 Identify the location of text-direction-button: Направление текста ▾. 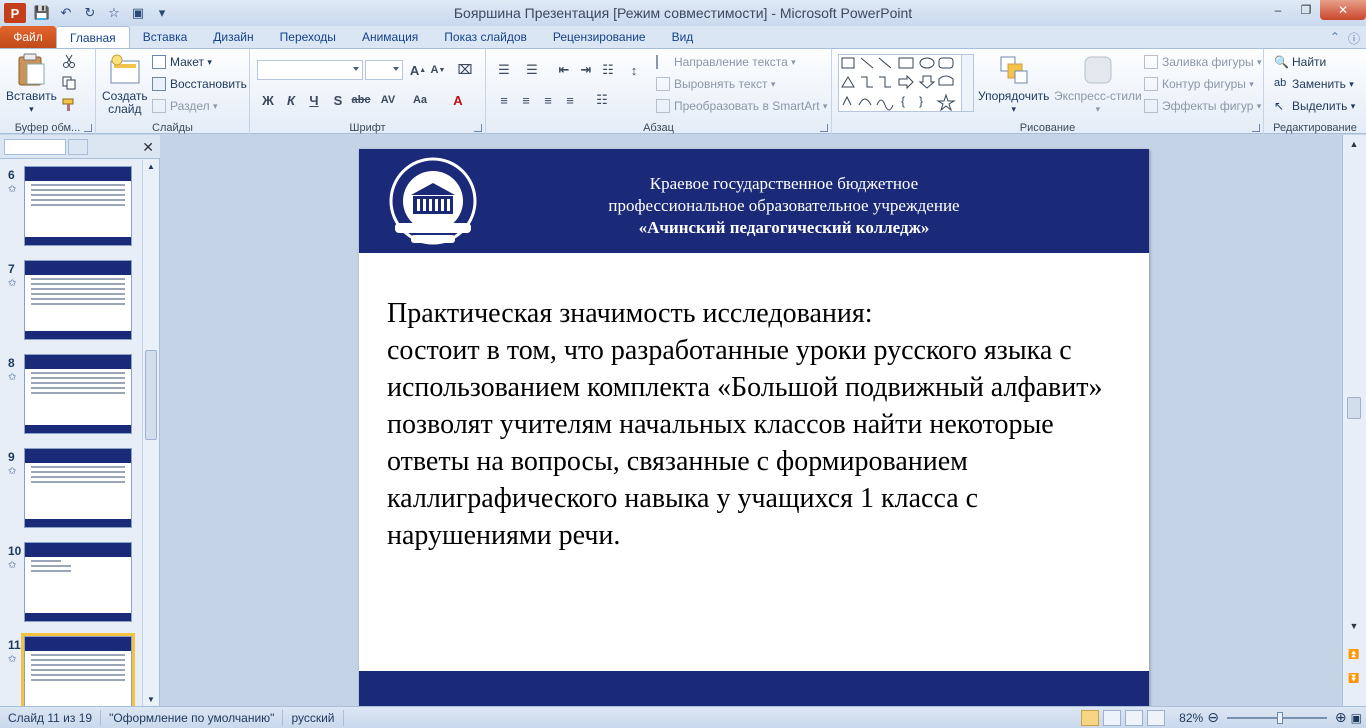
(726, 62).